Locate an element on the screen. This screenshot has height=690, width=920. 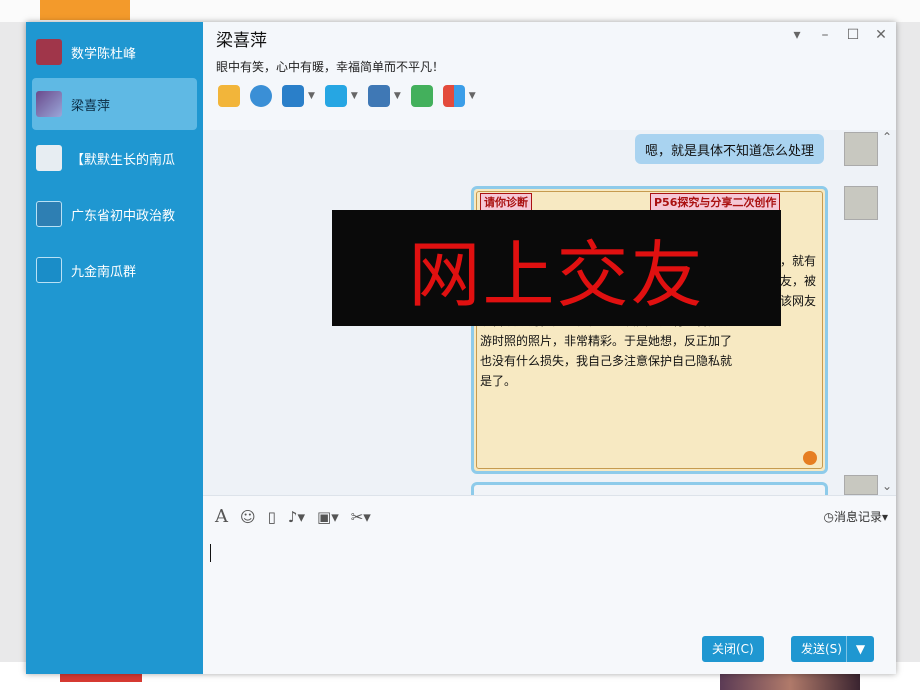
menu-arrow-icon: ▾ is located at coordinates (797, 35).